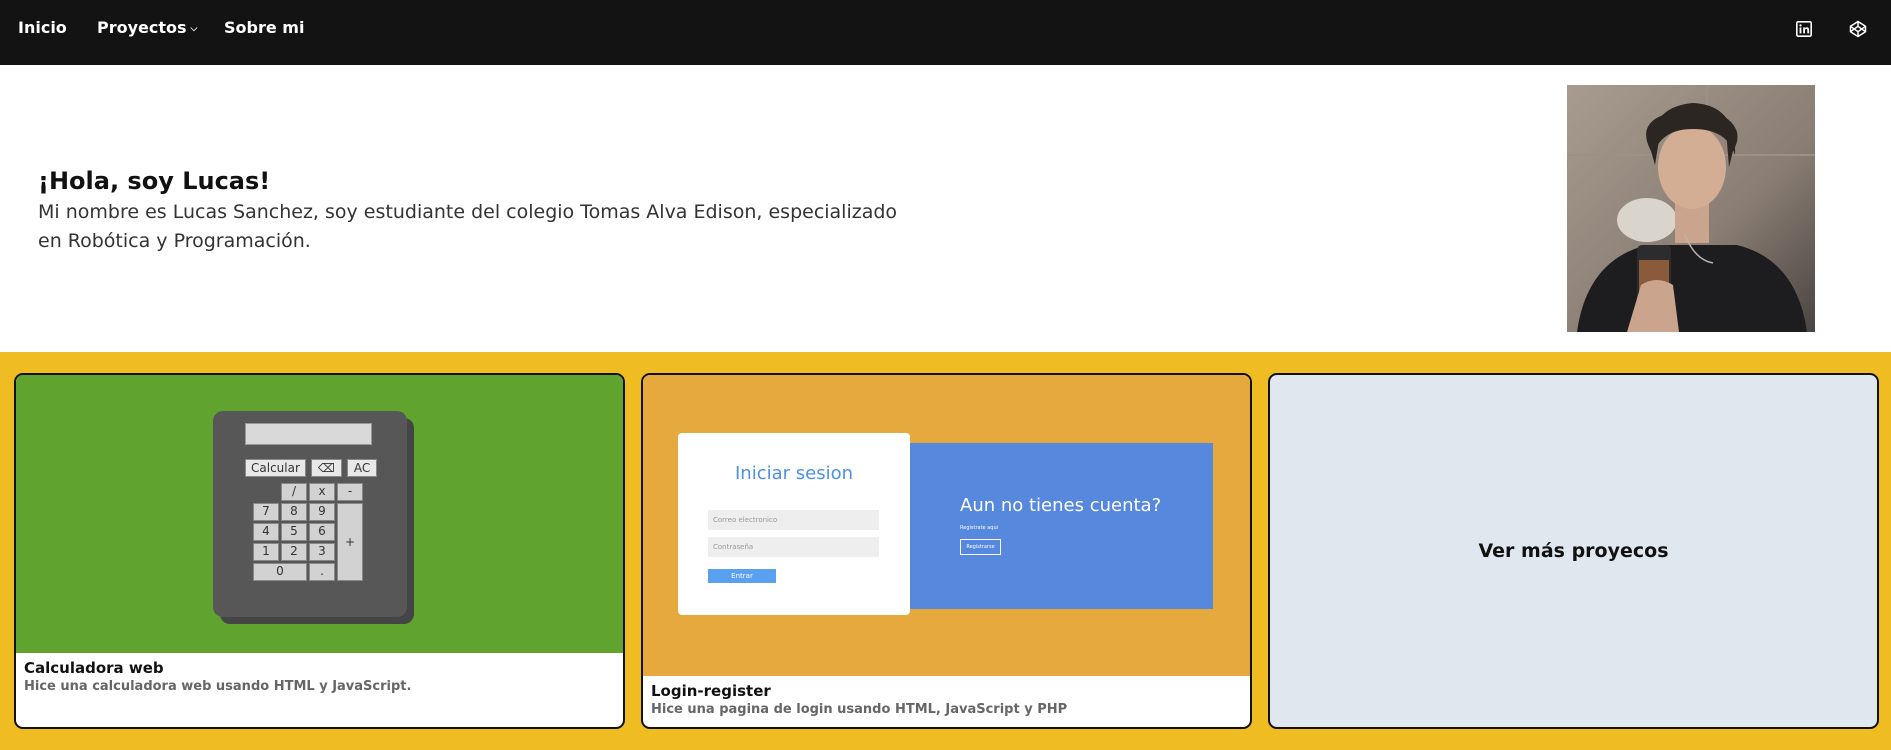  I want to click on calc-key: 7, so click(266, 512).